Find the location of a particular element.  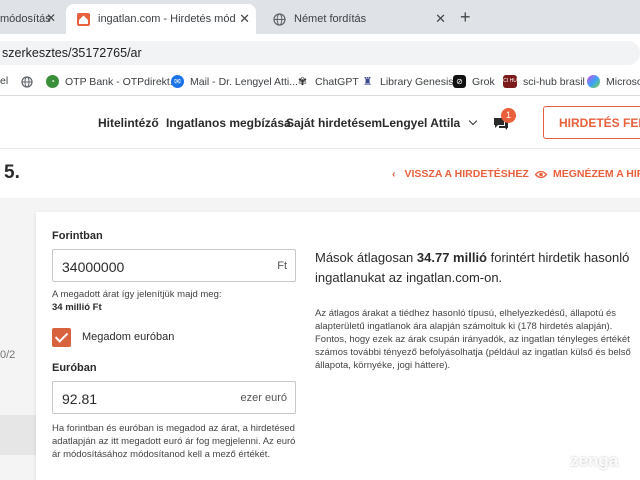

tab-title: módosítás is located at coordinates (25, 19).